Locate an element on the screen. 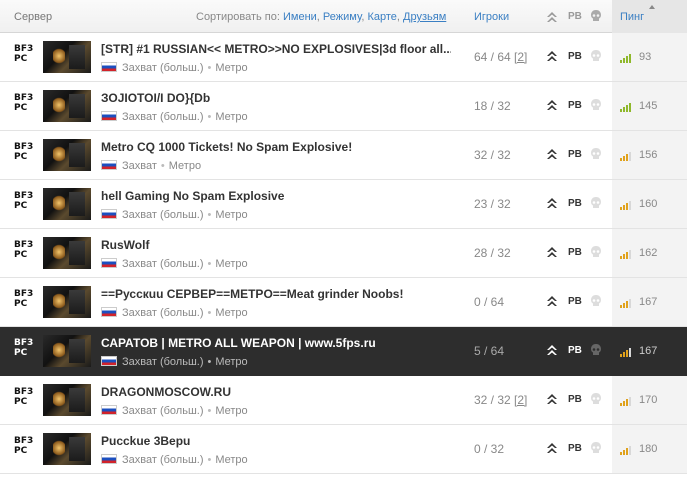  player-count: 18 / 32 is located at coordinates (492, 106).